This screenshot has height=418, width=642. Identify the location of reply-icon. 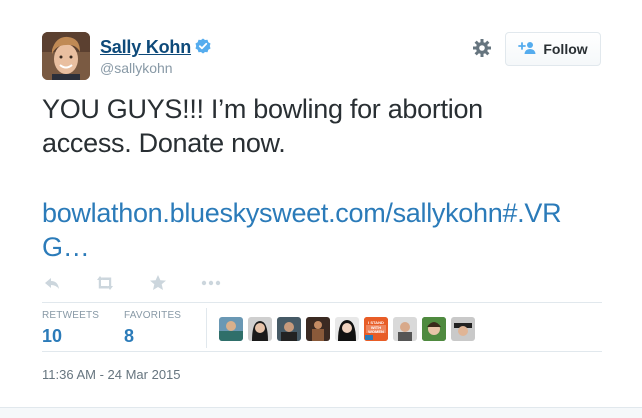
(52, 283).